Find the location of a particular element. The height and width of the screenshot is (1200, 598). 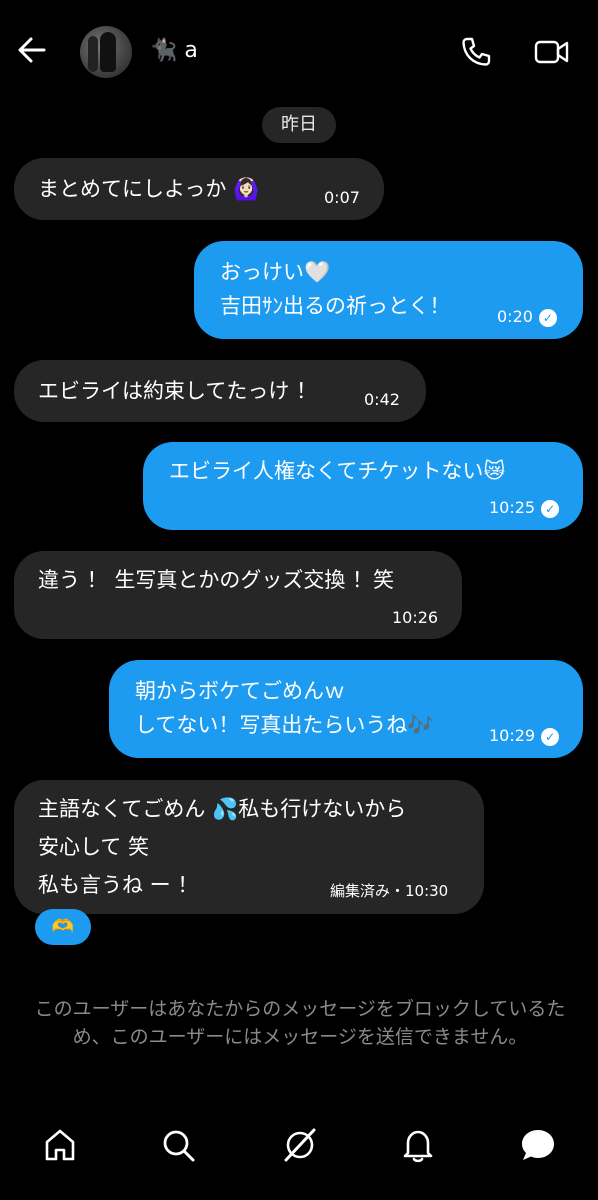

message-time: 10:29 ✓ is located at coordinates (524, 736).